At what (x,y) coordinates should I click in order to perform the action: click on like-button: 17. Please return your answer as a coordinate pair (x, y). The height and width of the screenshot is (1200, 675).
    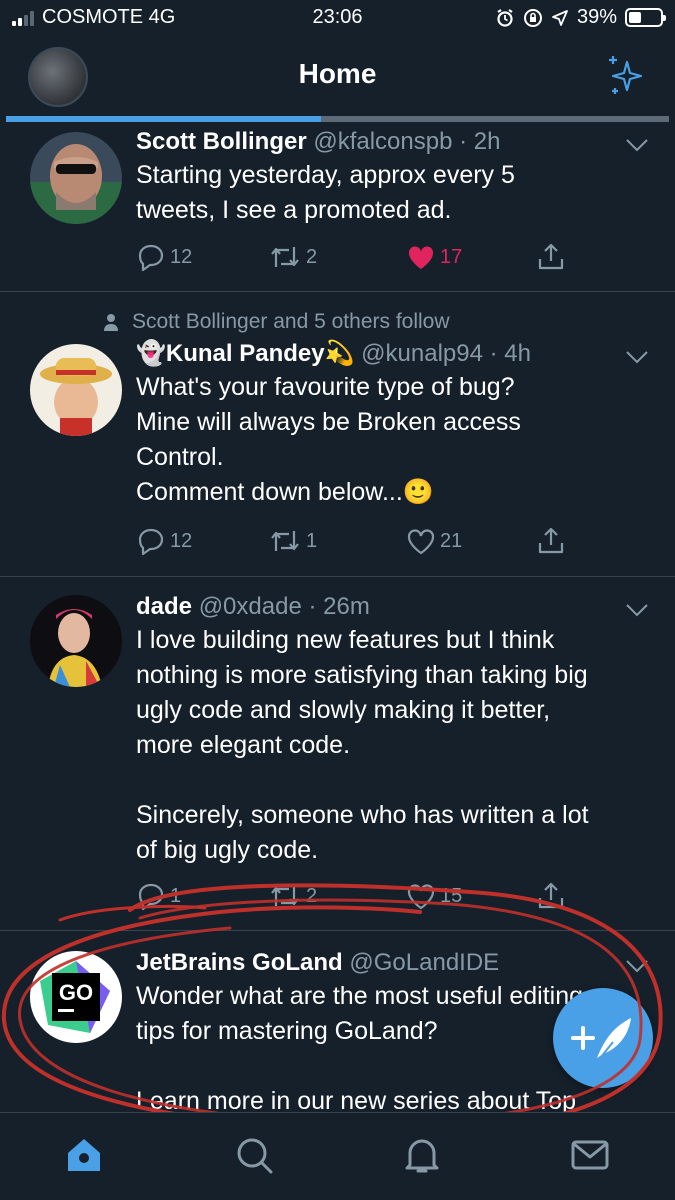
    Looking at the image, I should click on (434, 257).